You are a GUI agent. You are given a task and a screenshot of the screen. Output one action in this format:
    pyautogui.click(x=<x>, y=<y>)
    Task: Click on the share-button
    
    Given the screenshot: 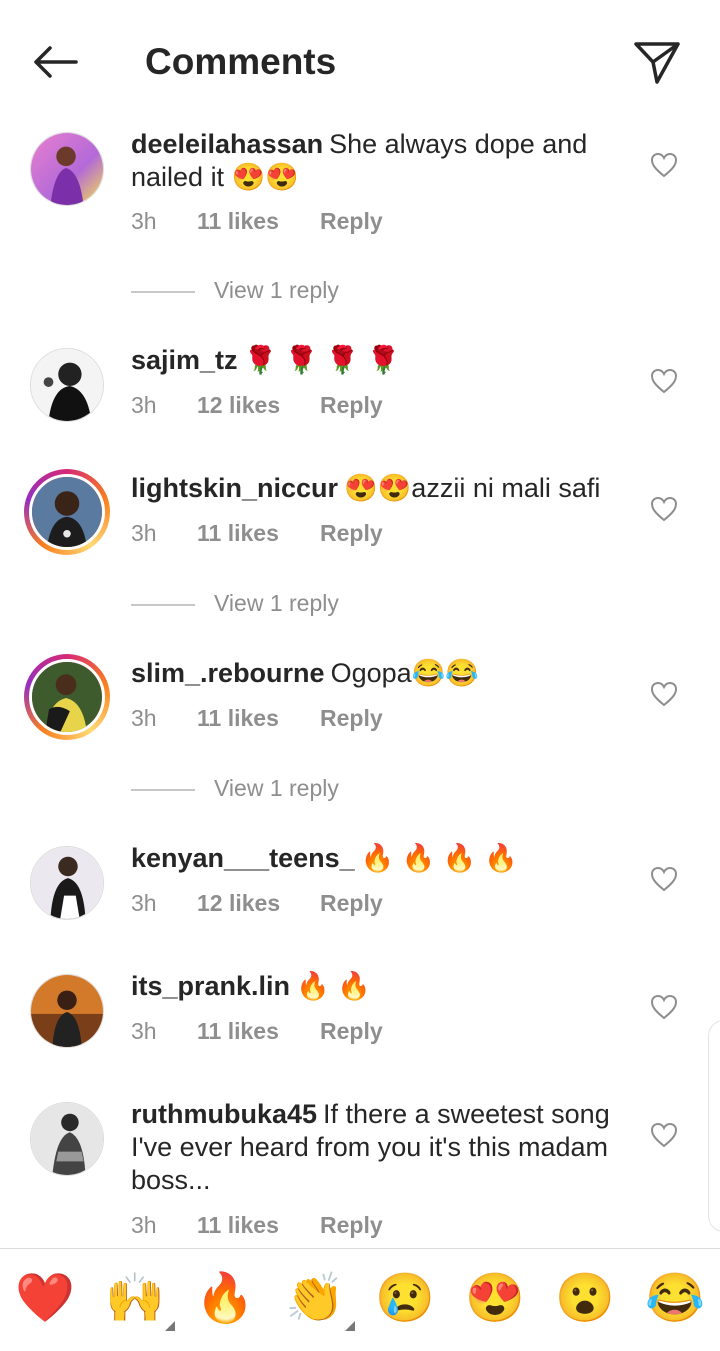 What is the action you would take?
    pyautogui.click(x=657, y=62)
    